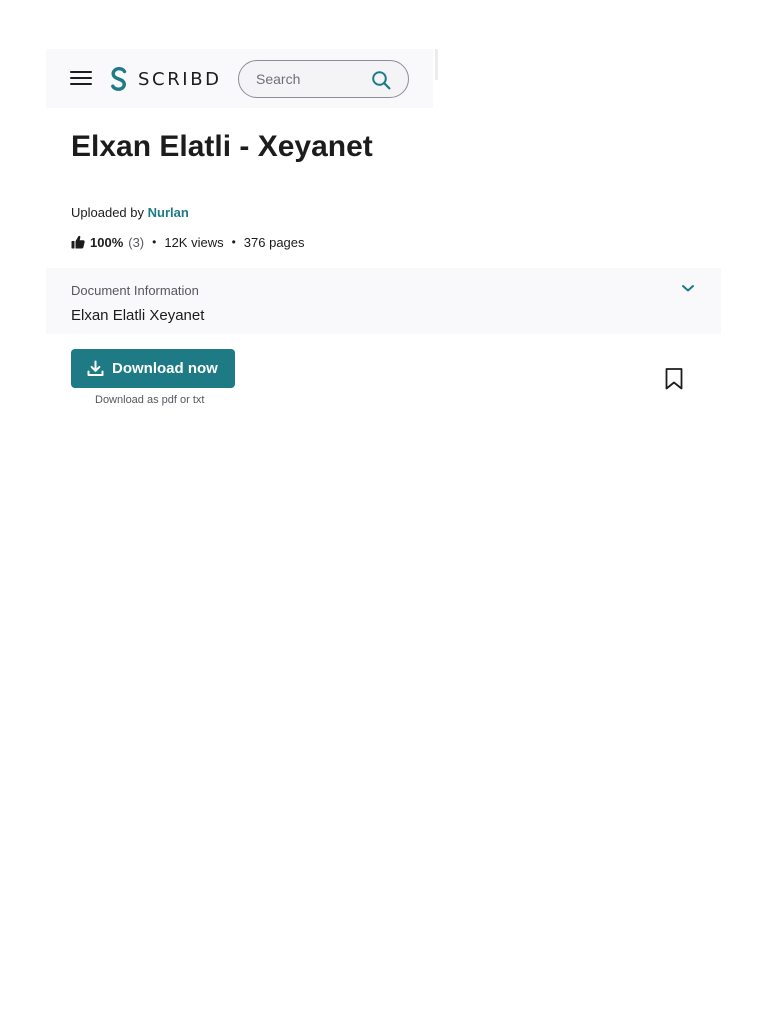 This screenshot has width=768, height=1024. Describe the element at coordinates (168, 212) in the screenshot. I see `uploader-link: Nurlan` at that location.